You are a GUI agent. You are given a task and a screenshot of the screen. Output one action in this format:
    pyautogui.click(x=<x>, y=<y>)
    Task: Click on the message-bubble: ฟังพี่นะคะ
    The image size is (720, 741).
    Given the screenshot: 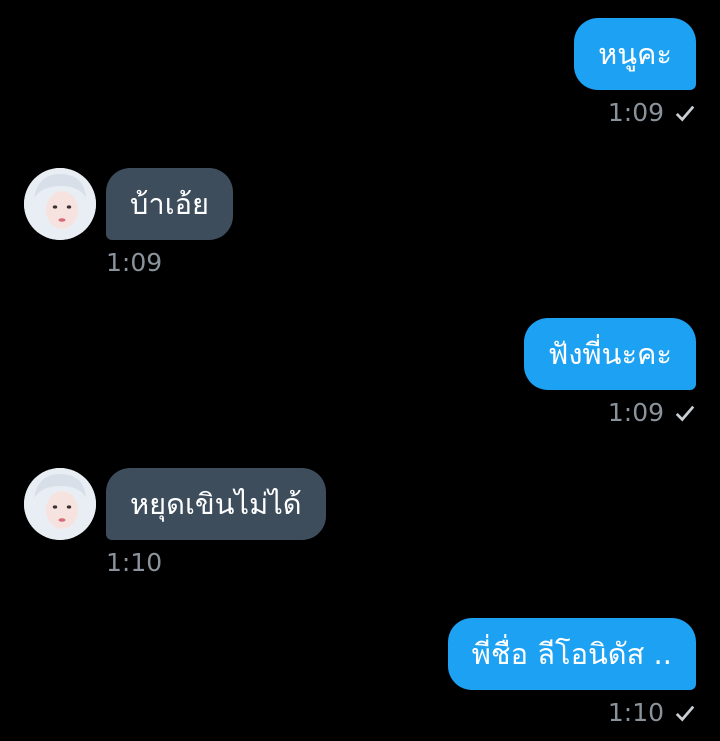 What is the action you would take?
    pyautogui.click(x=609, y=354)
    